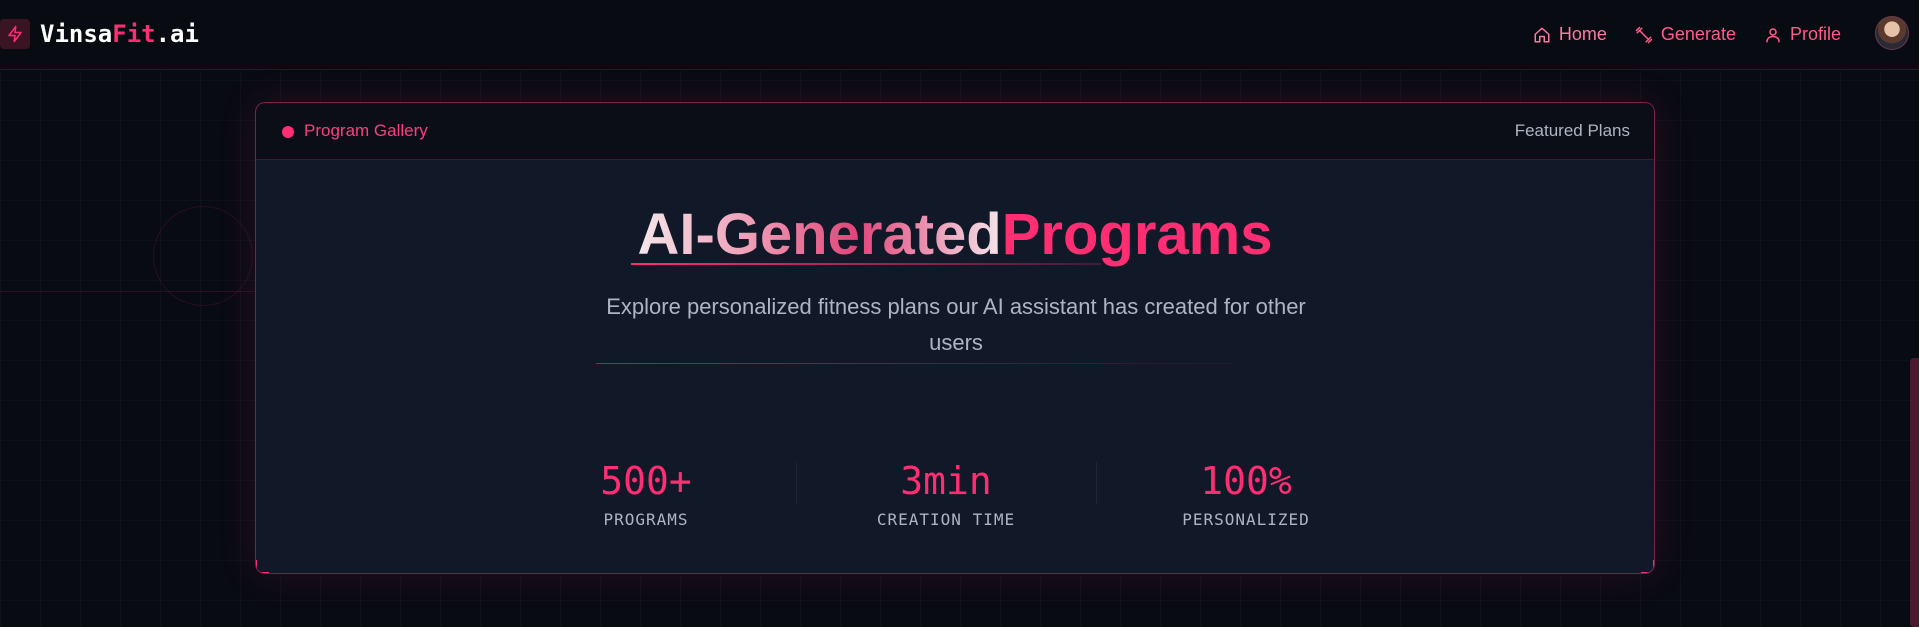  I want to click on logo-text-accent: Fit, so click(134, 34).